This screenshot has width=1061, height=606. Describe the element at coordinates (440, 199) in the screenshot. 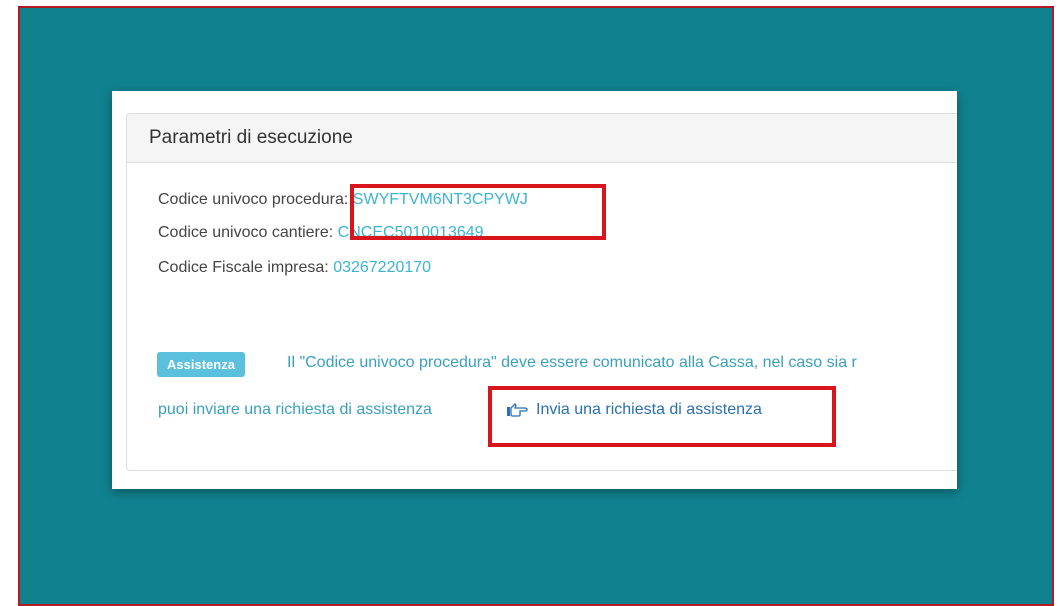

I see `param-value: SWYFTVM6NT3CPYWJ` at that location.